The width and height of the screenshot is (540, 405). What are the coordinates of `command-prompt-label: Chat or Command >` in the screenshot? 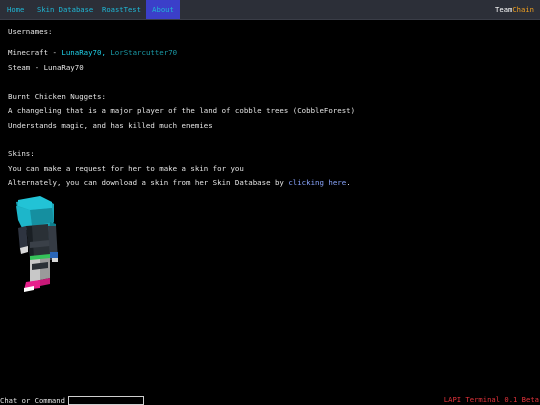 It's located at (37, 400).